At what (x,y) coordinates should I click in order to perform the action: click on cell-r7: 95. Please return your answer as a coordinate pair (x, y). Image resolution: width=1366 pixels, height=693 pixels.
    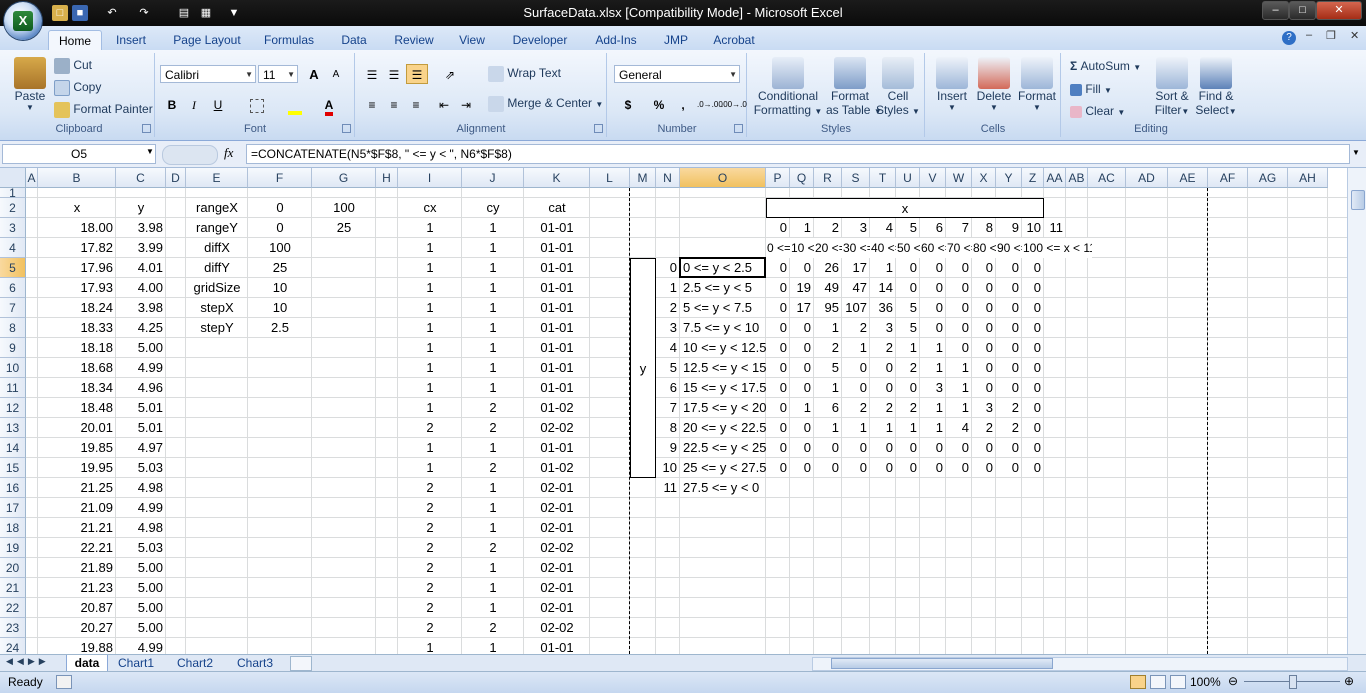
    Looking at the image, I should click on (828, 308).